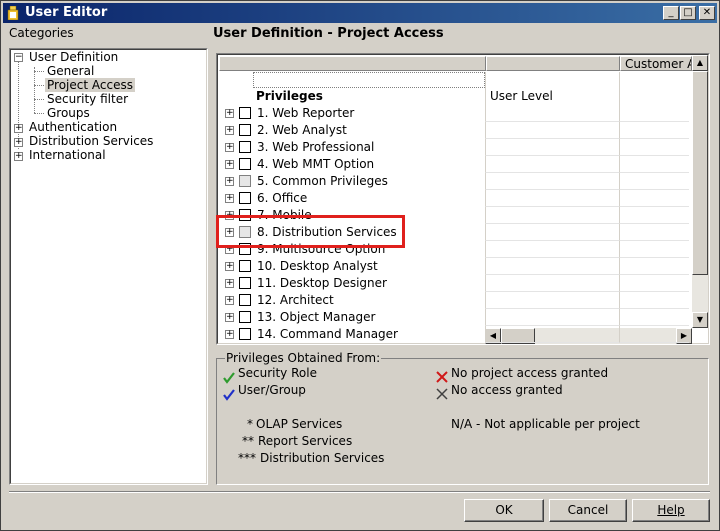 The height and width of the screenshot is (531, 720). What do you see at coordinates (454, 317) in the screenshot?
I see `privilege-row: +13. Object Manager` at bounding box center [454, 317].